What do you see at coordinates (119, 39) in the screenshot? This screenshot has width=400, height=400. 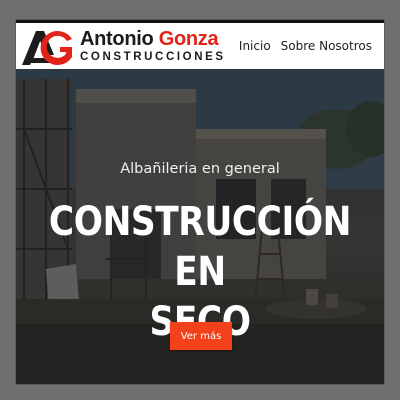 I see `brand-name-first: Antonio` at bounding box center [119, 39].